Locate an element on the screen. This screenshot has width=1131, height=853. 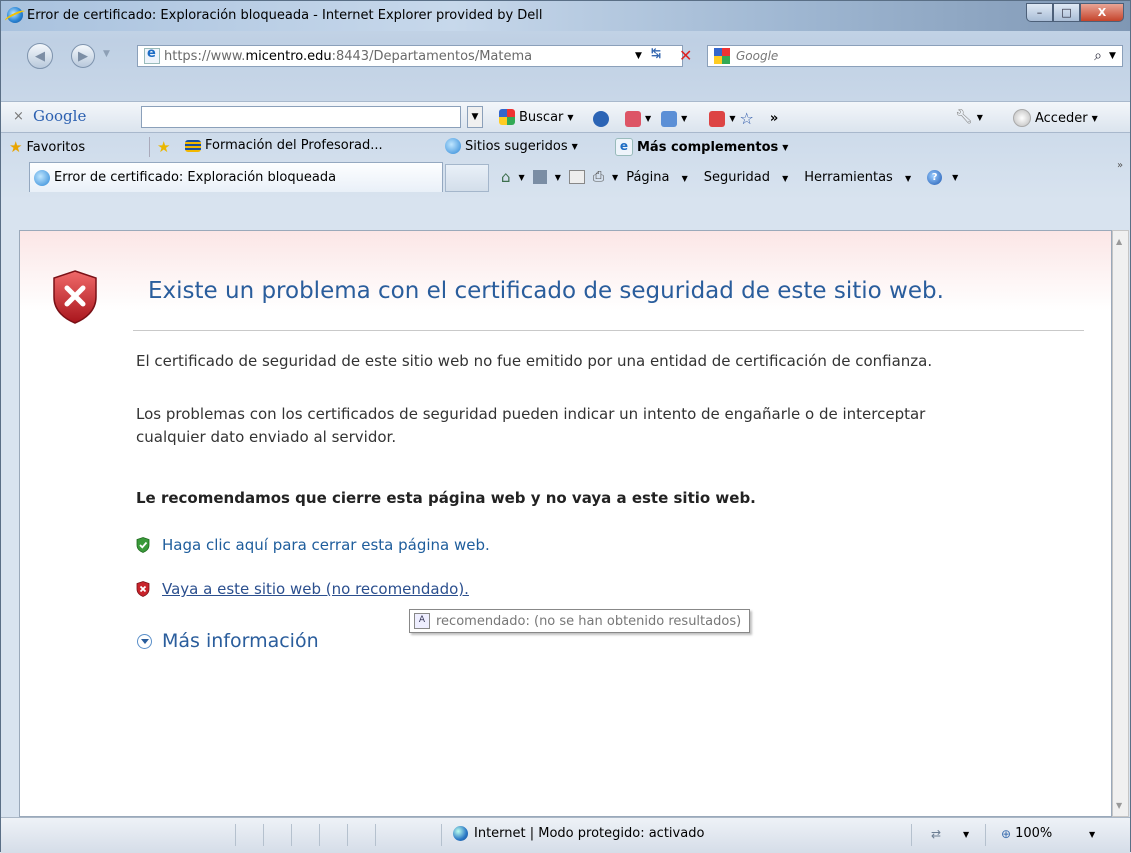
google-search-button: Buscar ▼ is located at coordinates (536, 117).